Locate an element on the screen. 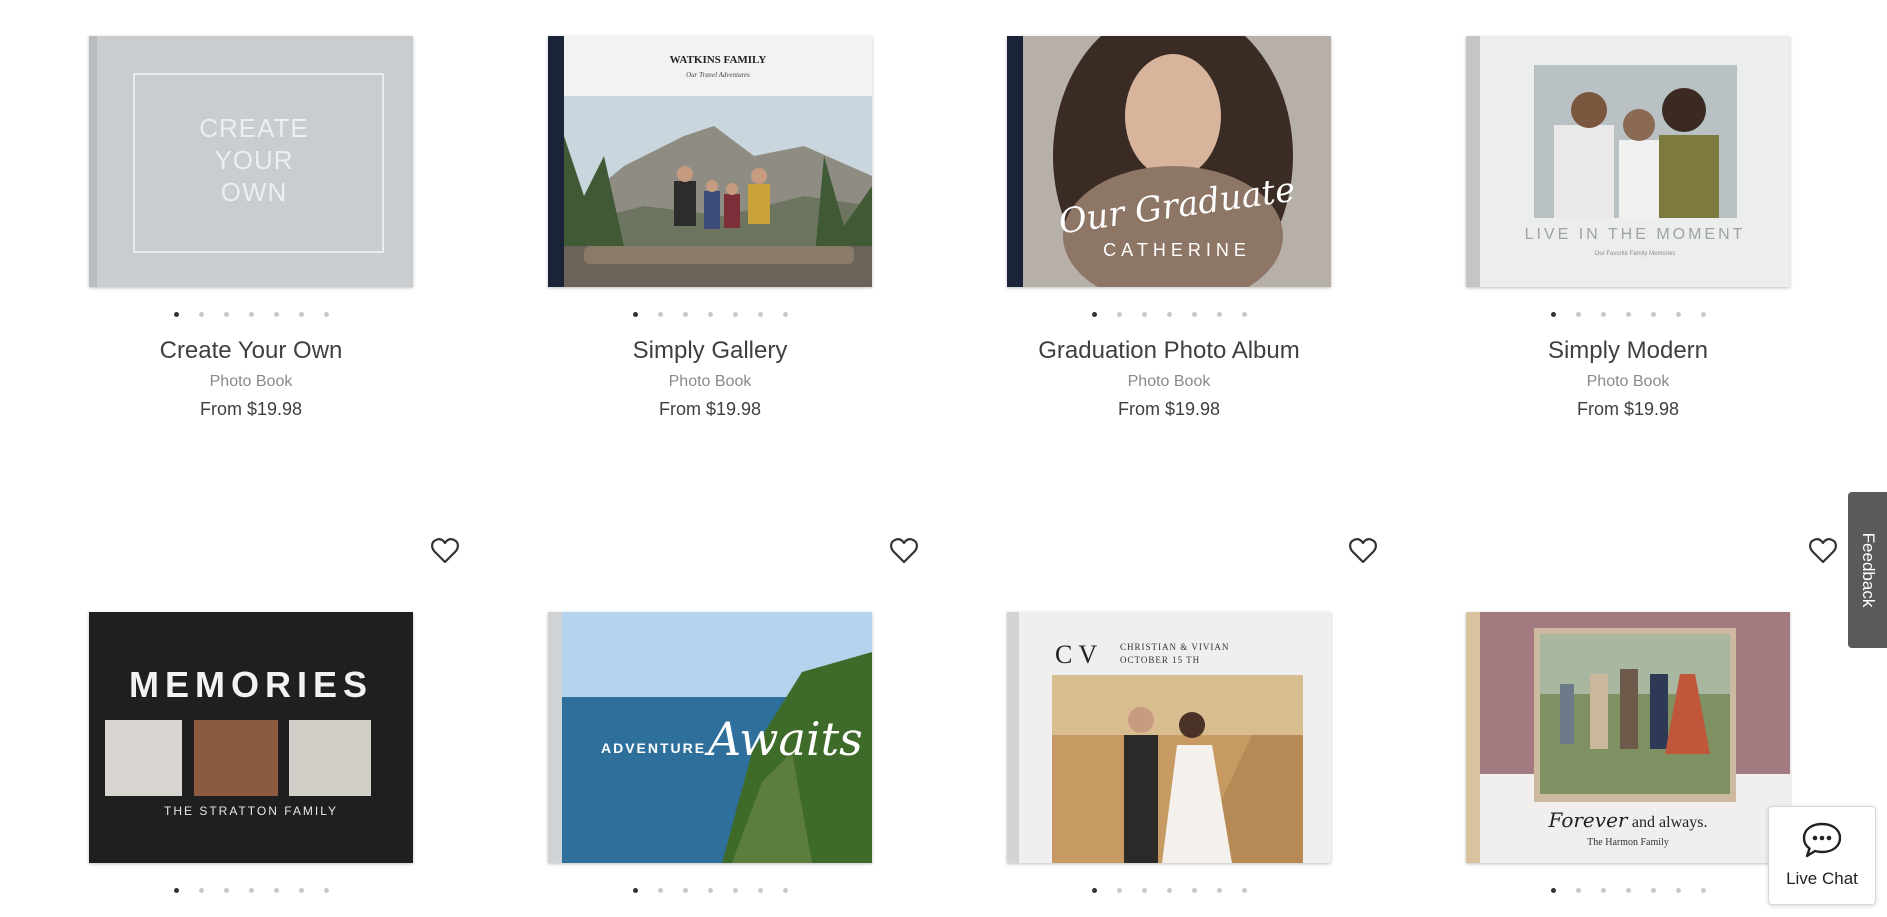 Image resolution: width=1887 pixels, height=917 pixels. cover-text: CREATE YOUR OWN is located at coordinates (254, 160).